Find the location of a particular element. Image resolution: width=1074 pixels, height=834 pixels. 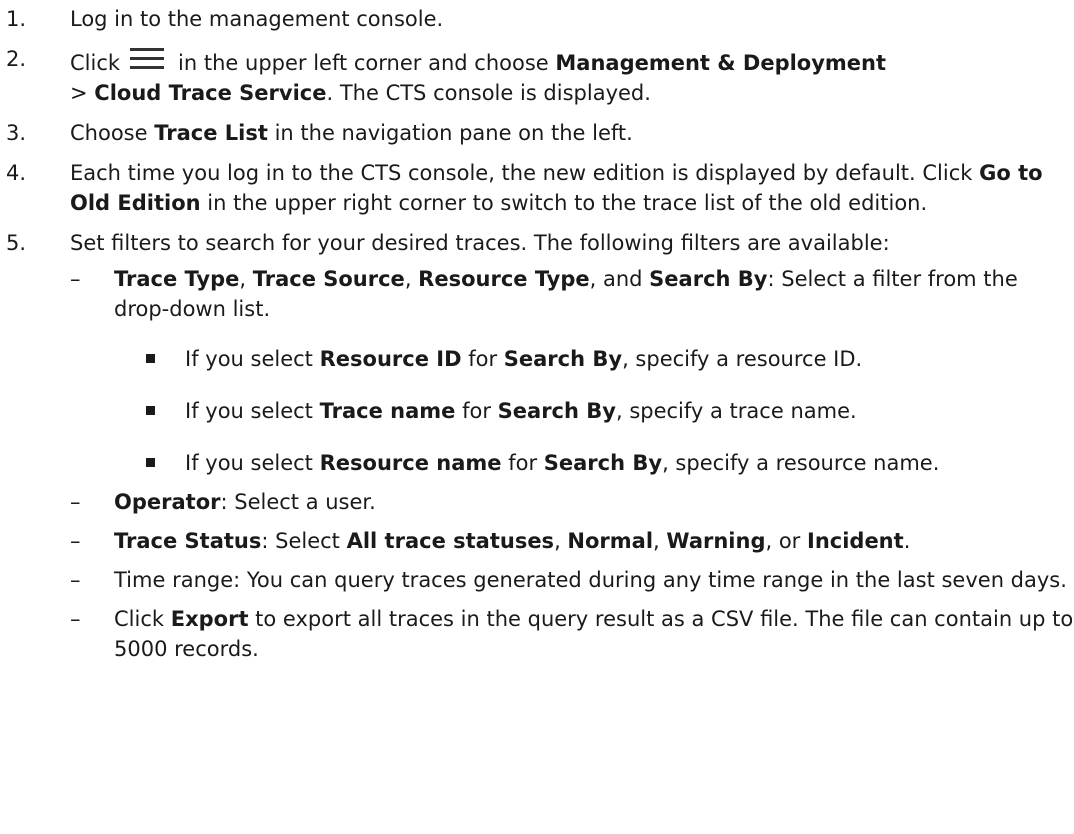

step-text: in the upper left corner and choose is located at coordinates (363, 63).